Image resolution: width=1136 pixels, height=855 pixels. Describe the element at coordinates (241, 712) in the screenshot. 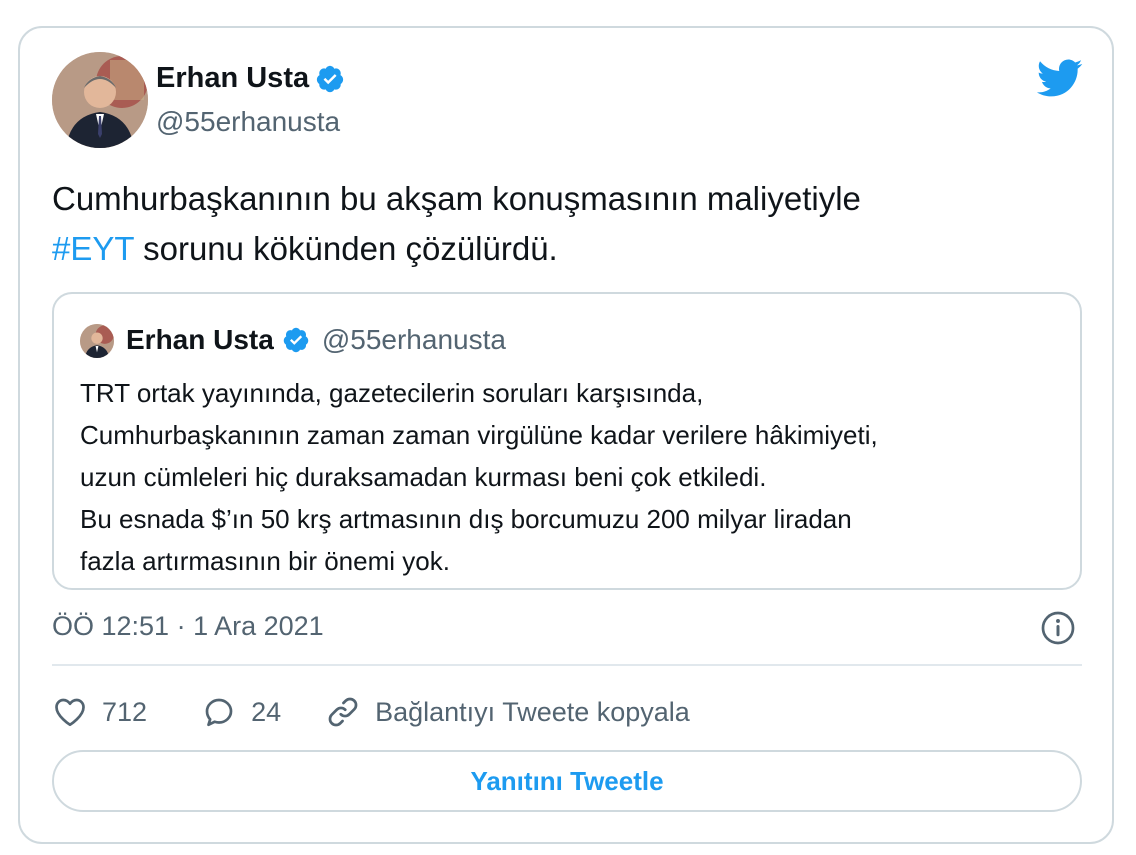

I see `reply-count-button: 24` at that location.